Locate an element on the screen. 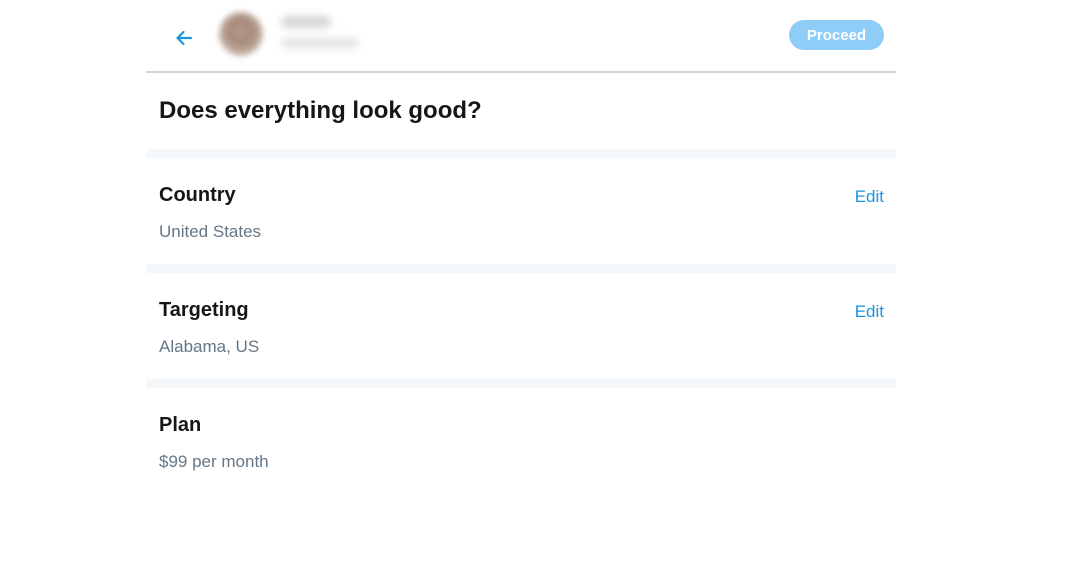 The width and height of the screenshot is (1091, 565). targeting-label: Targeting is located at coordinates (204, 310).